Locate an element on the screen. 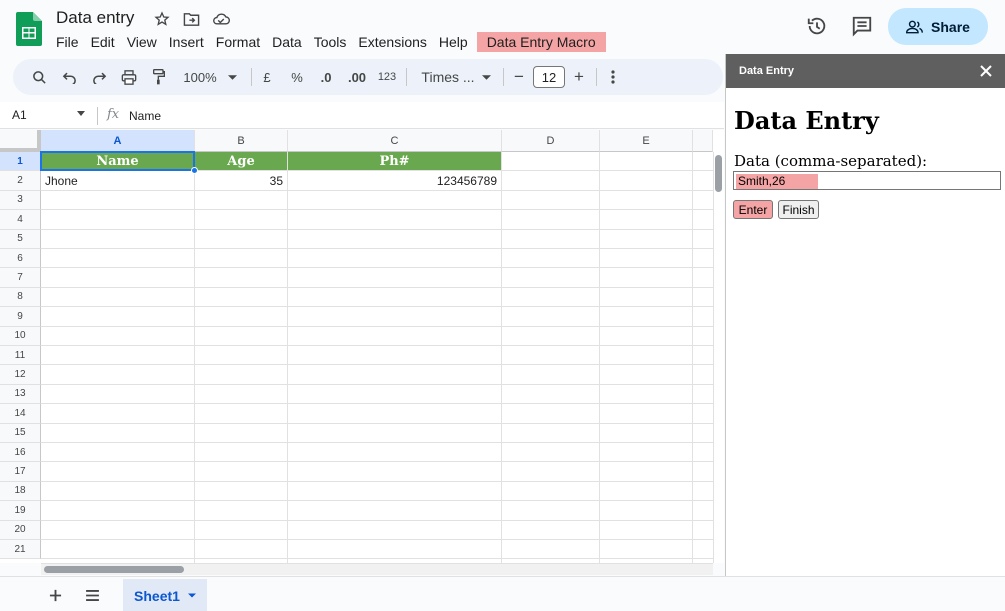  column-header-b: B is located at coordinates (241, 141).